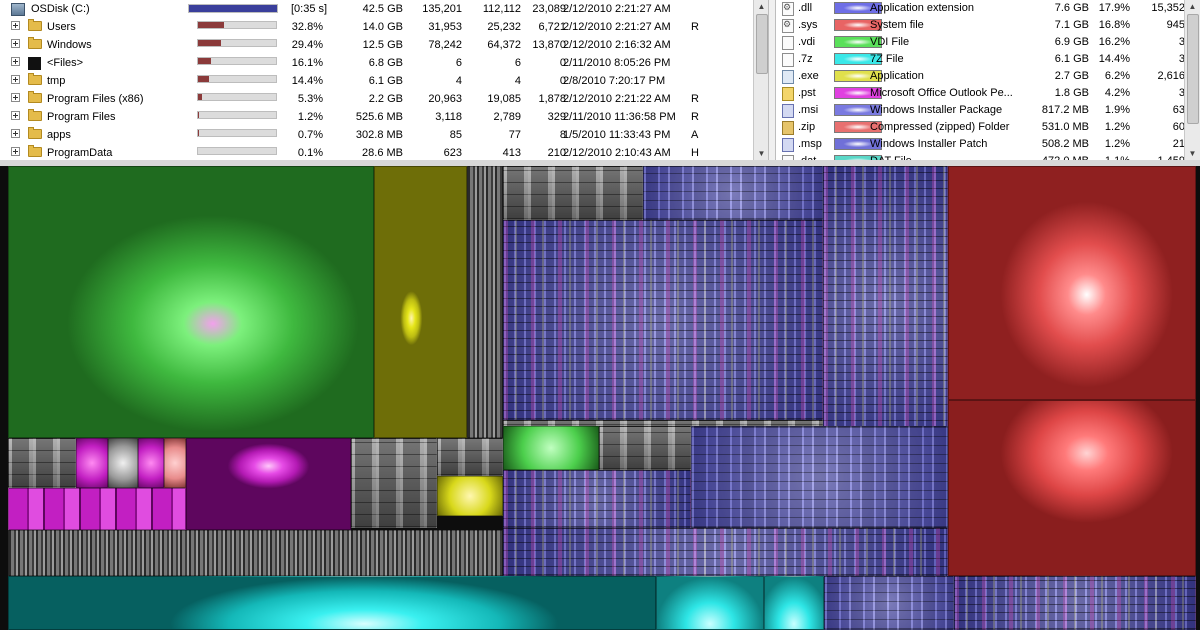  I want to click on treemap-tile-7z, so click(332, 603).